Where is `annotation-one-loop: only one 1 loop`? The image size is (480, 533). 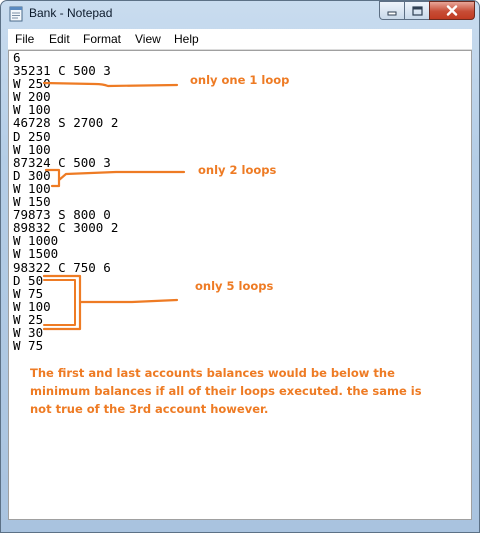 annotation-one-loop: only one 1 loop is located at coordinates (240, 80).